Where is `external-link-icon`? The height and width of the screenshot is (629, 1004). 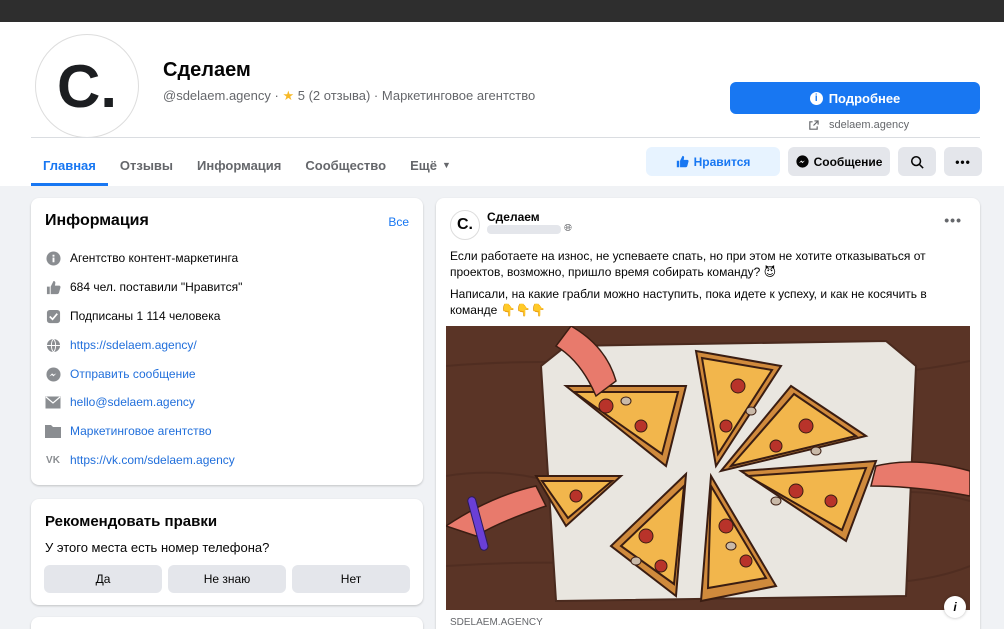 external-link-icon is located at coordinates (814, 124).